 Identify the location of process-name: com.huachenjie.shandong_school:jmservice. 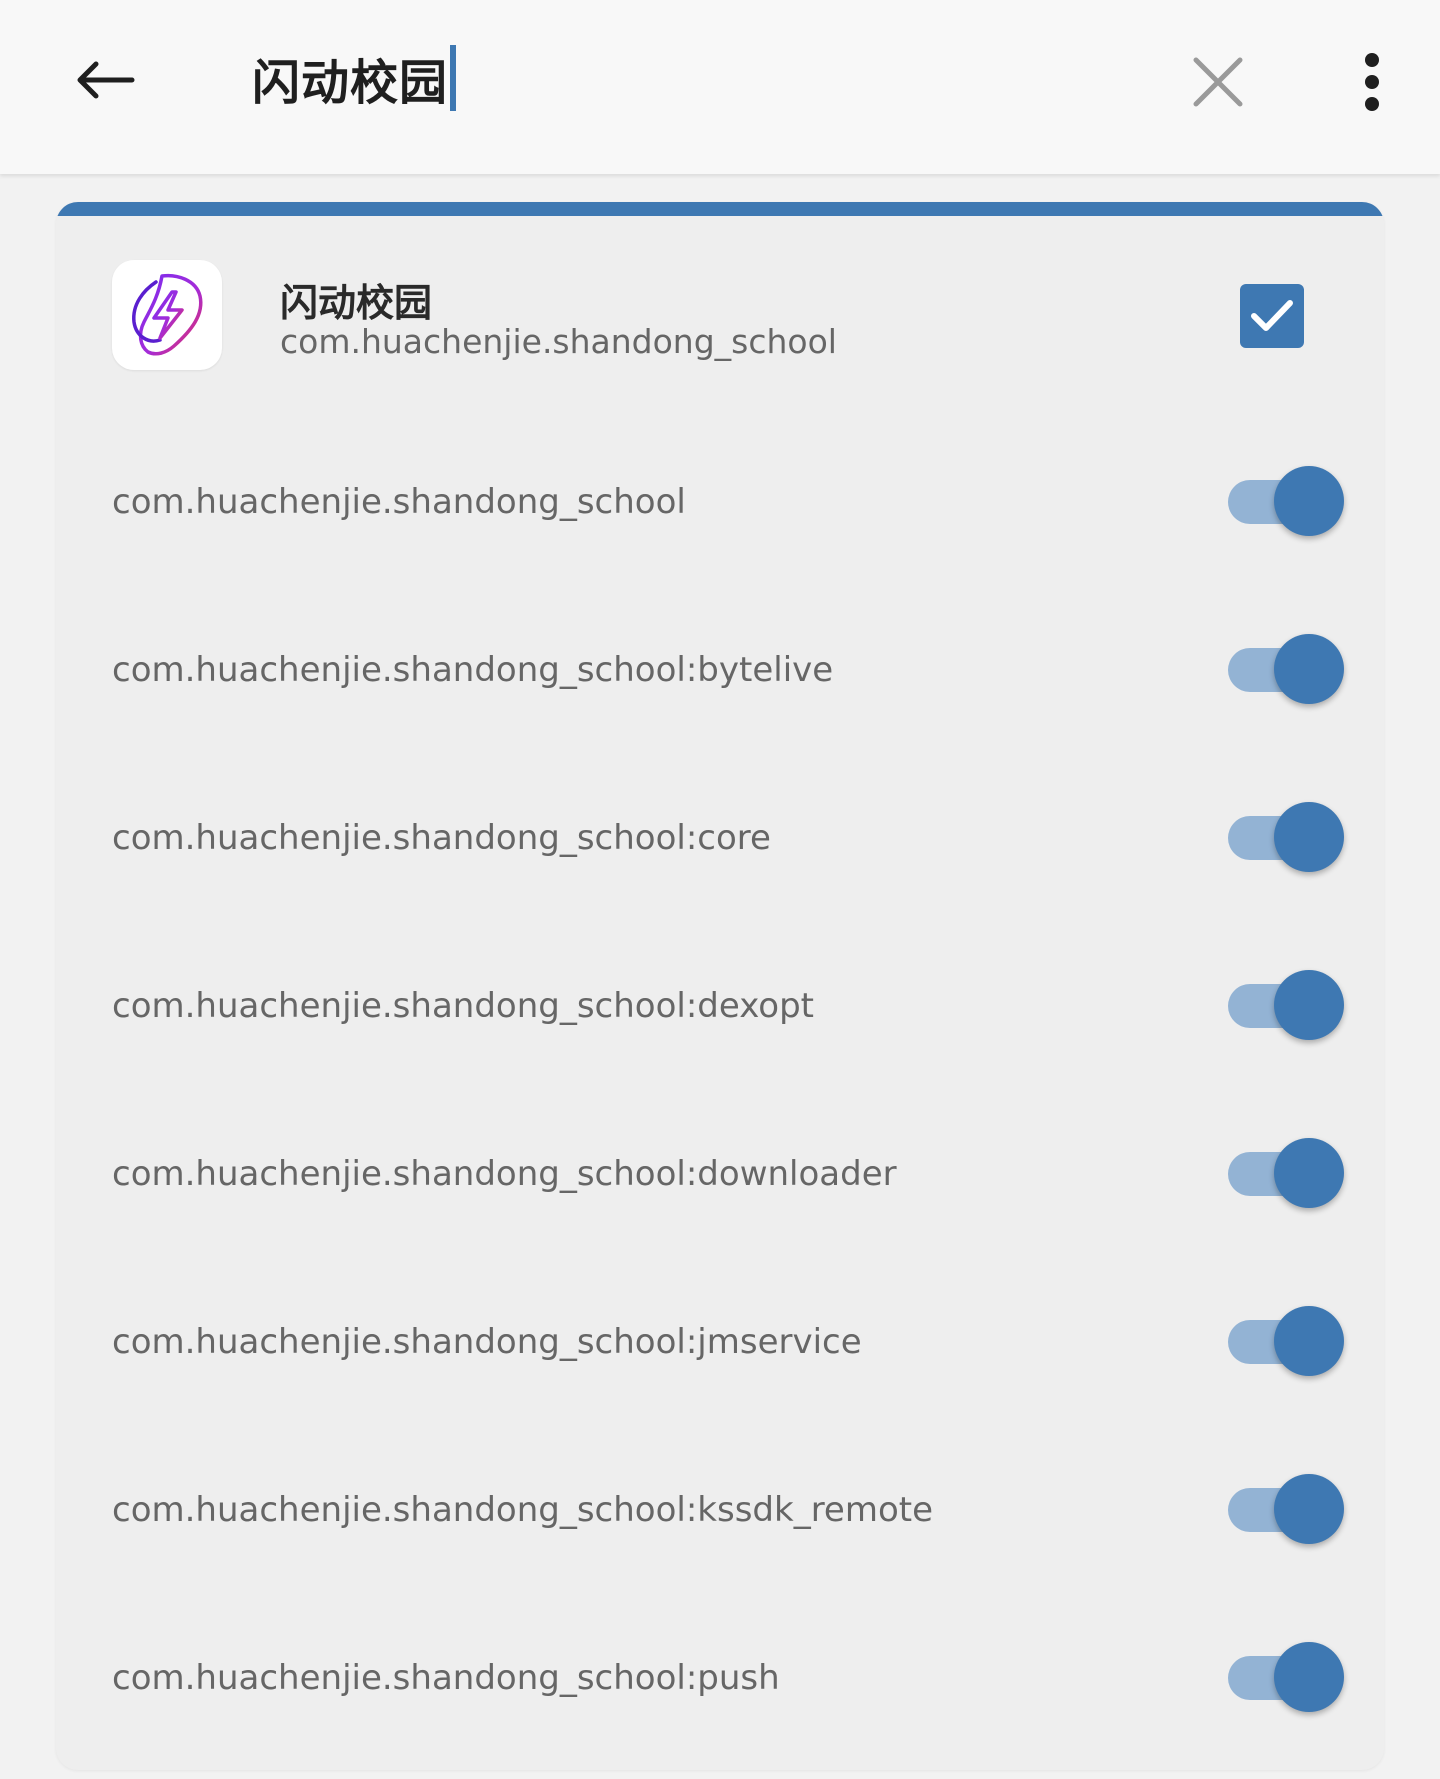
(487, 1342).